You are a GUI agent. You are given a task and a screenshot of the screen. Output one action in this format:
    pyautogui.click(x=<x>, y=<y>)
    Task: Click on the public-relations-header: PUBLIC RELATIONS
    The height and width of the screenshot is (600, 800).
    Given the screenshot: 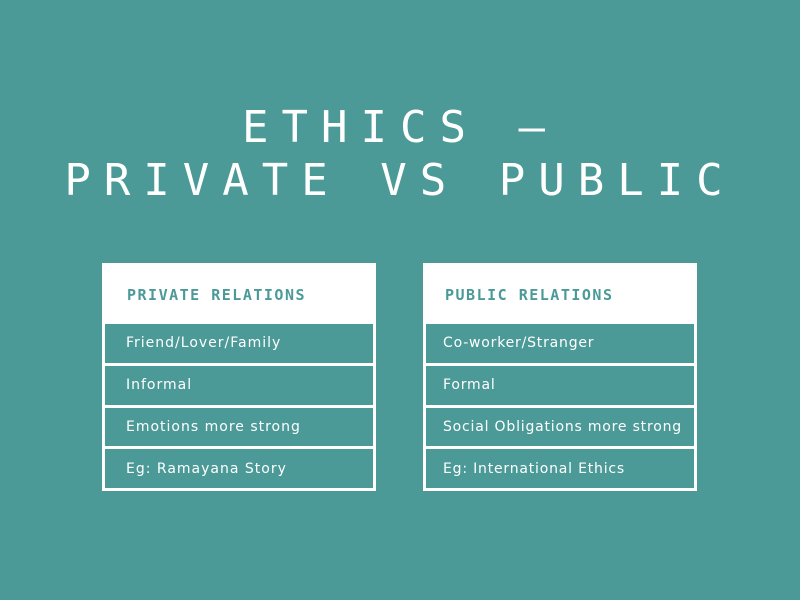 What is the action you would take?
    pyautogui.click(x=560, y=295)
    